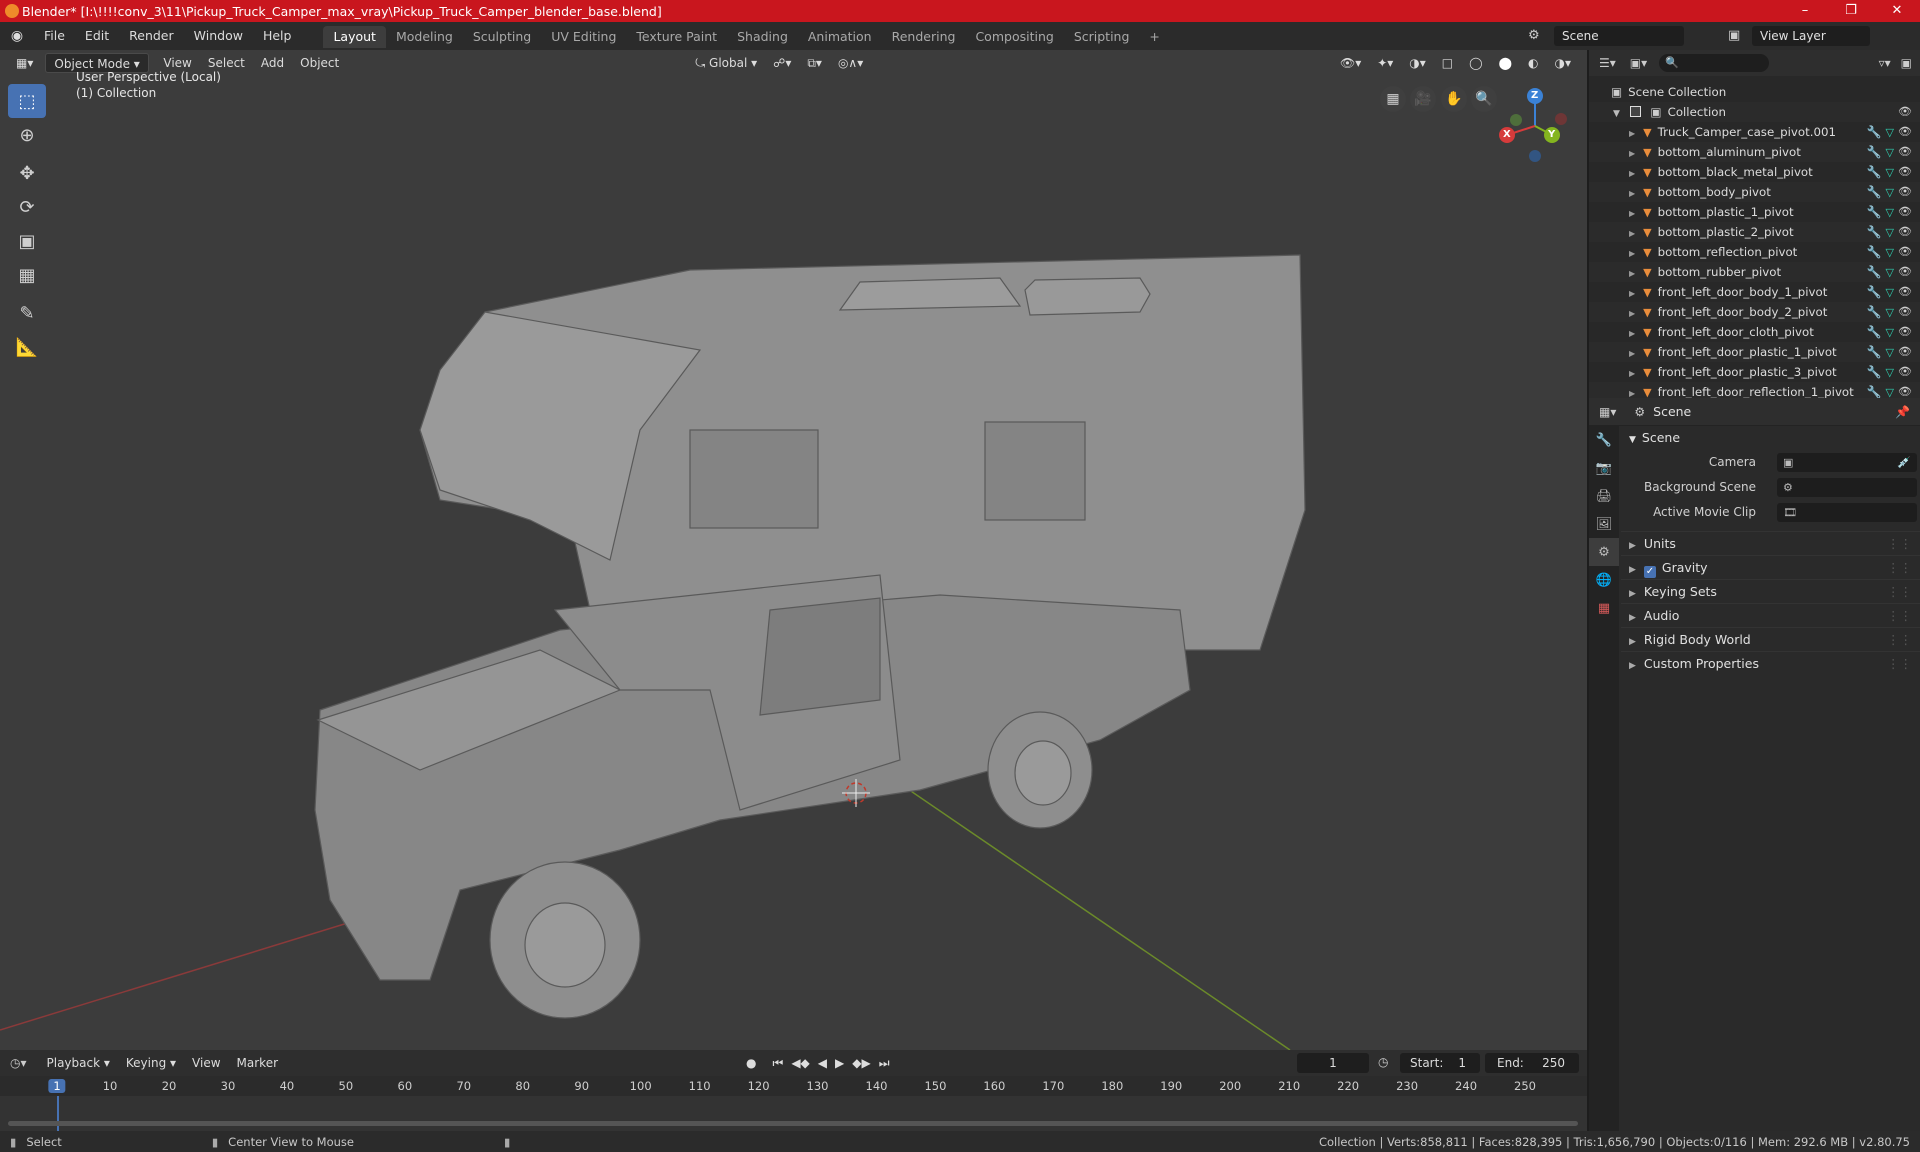  What do you see at coordinates (1754, 272) in the screenshot?
I see `outliner-object-row: ▶ ▼ bottom_rubber_pivot 🔧 ▽ 👁` at bounding box center [1754, 272].